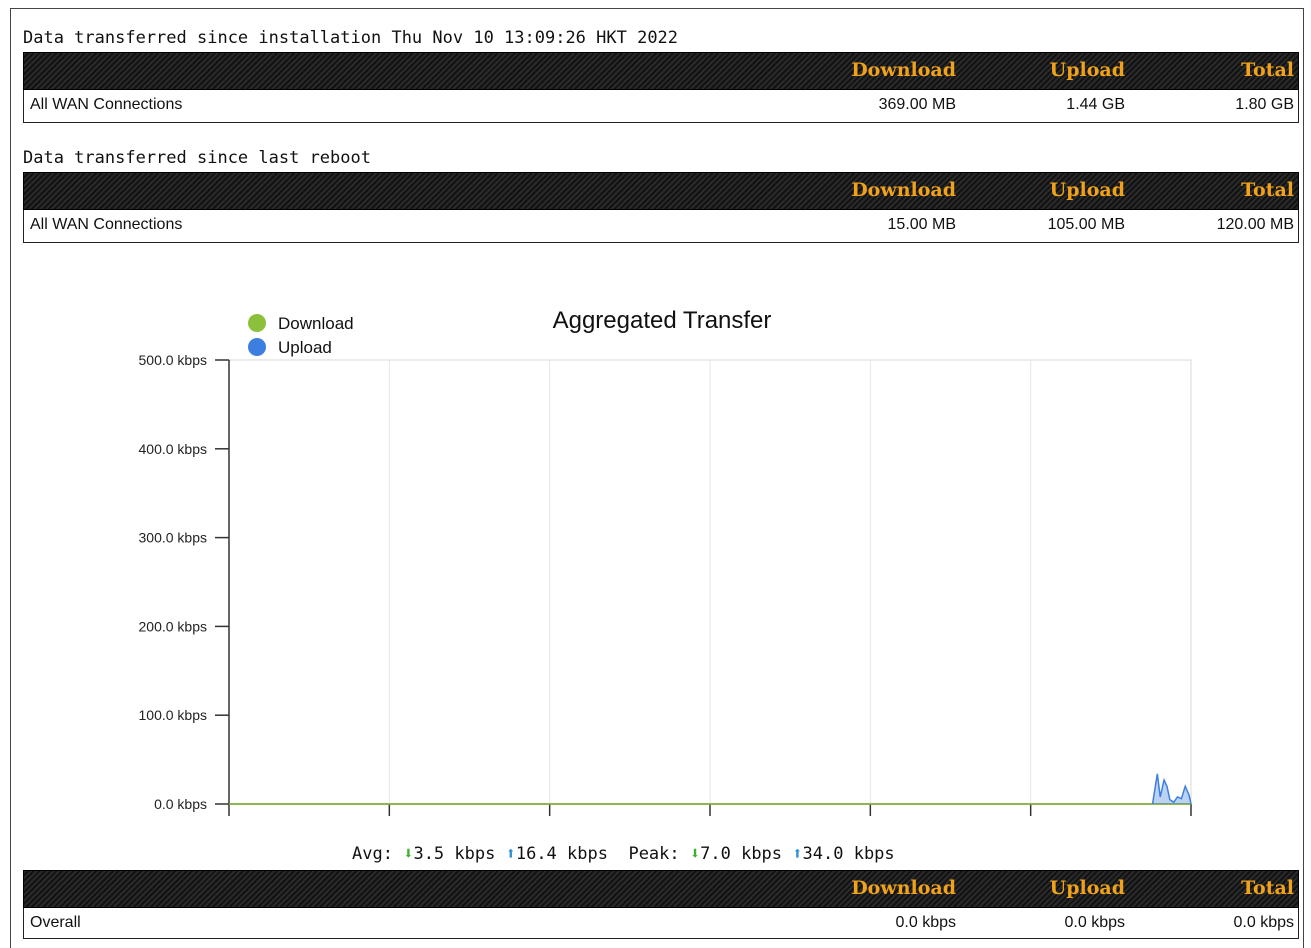  I want to click on row-name: Overall, so click(55, 922).